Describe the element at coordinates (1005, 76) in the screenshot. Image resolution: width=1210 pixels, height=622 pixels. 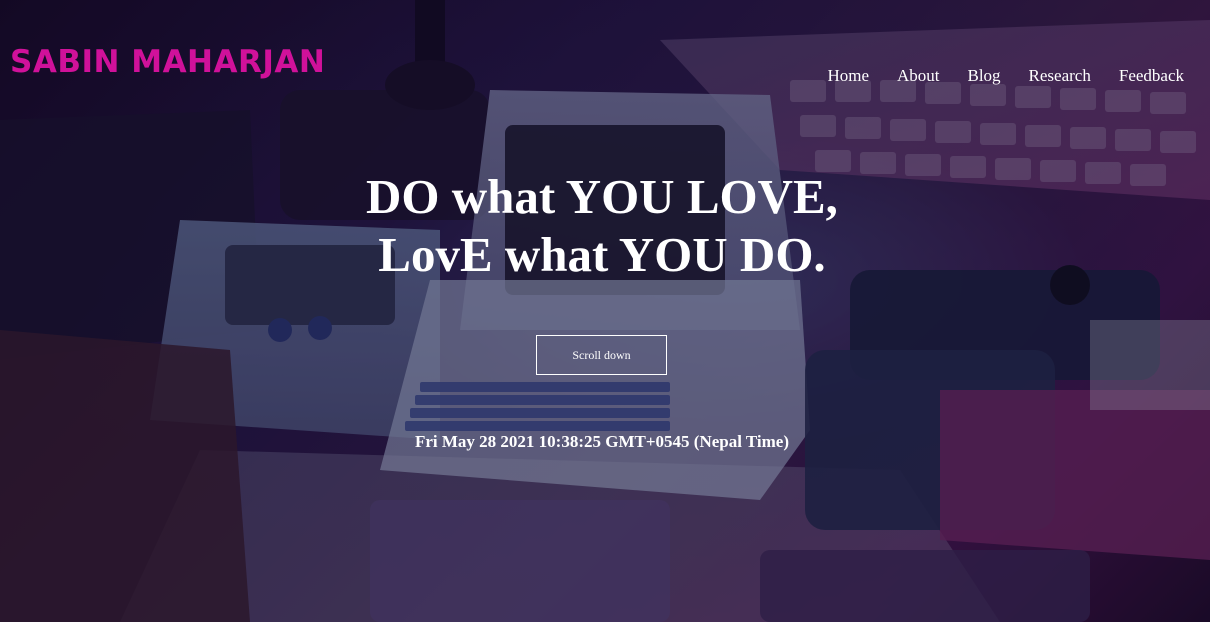
I see `main-nav: Home About Blog Research Feedback` at that location.